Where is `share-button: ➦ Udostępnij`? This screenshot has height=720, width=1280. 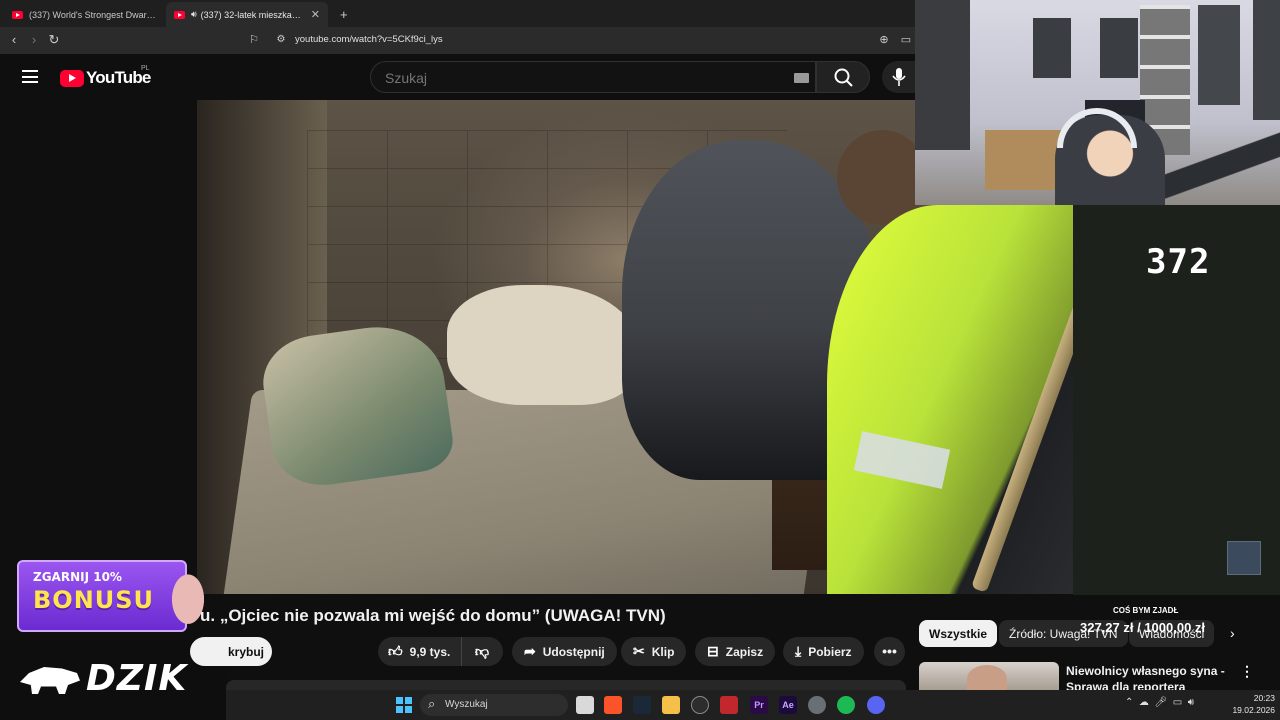
share-button: ➦ Udostępnij is located at coordinates (564, 651).